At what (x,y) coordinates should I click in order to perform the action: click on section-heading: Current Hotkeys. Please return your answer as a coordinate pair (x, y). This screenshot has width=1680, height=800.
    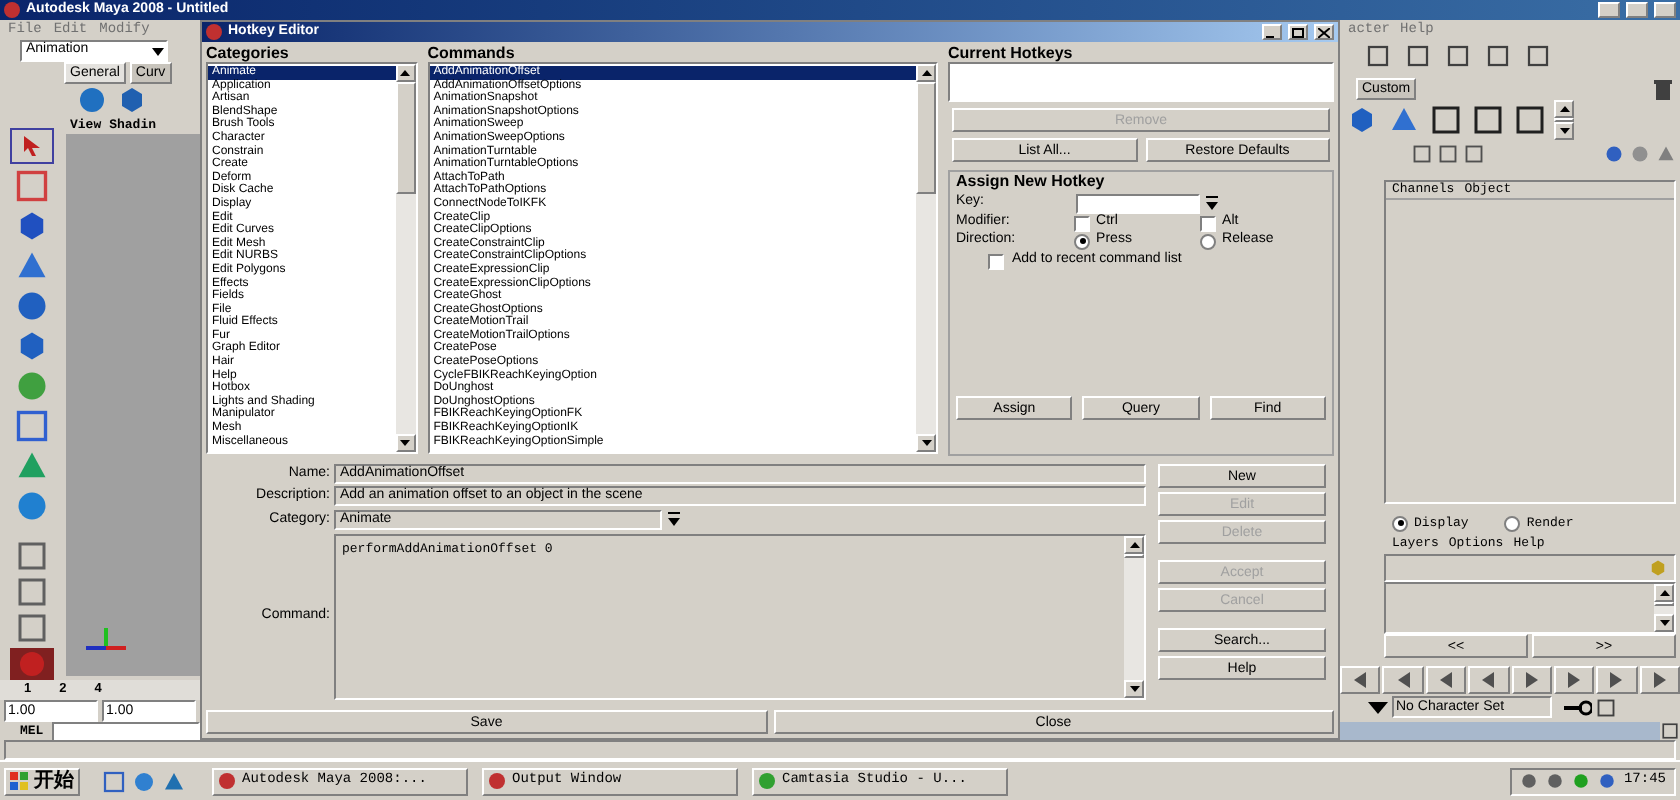
    Looking at the image, I should click on (1011, 53).